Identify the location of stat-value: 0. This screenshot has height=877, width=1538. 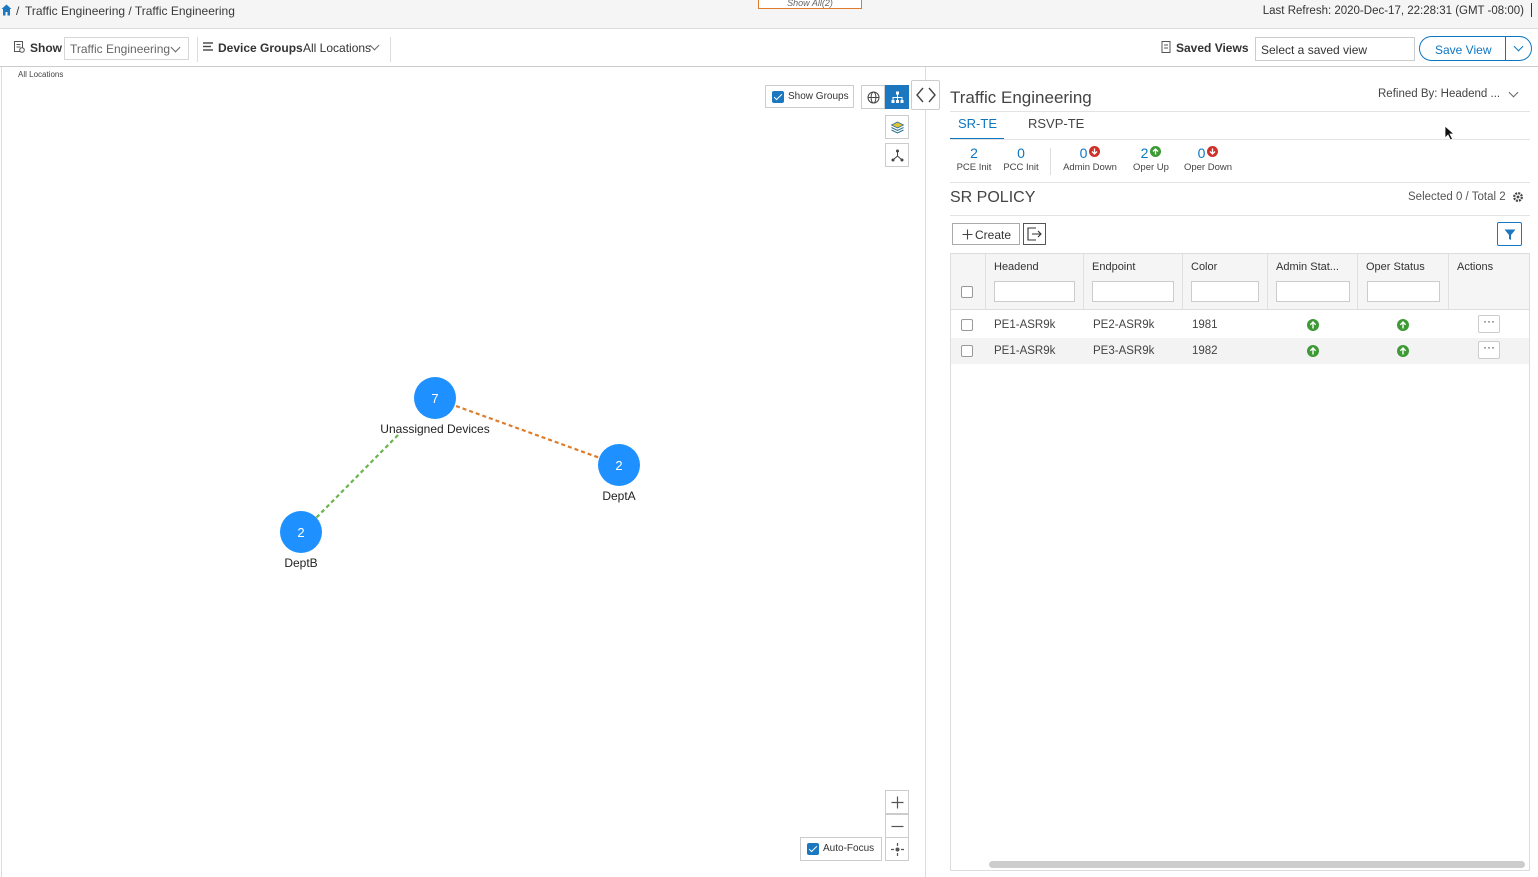
(1021, 153).